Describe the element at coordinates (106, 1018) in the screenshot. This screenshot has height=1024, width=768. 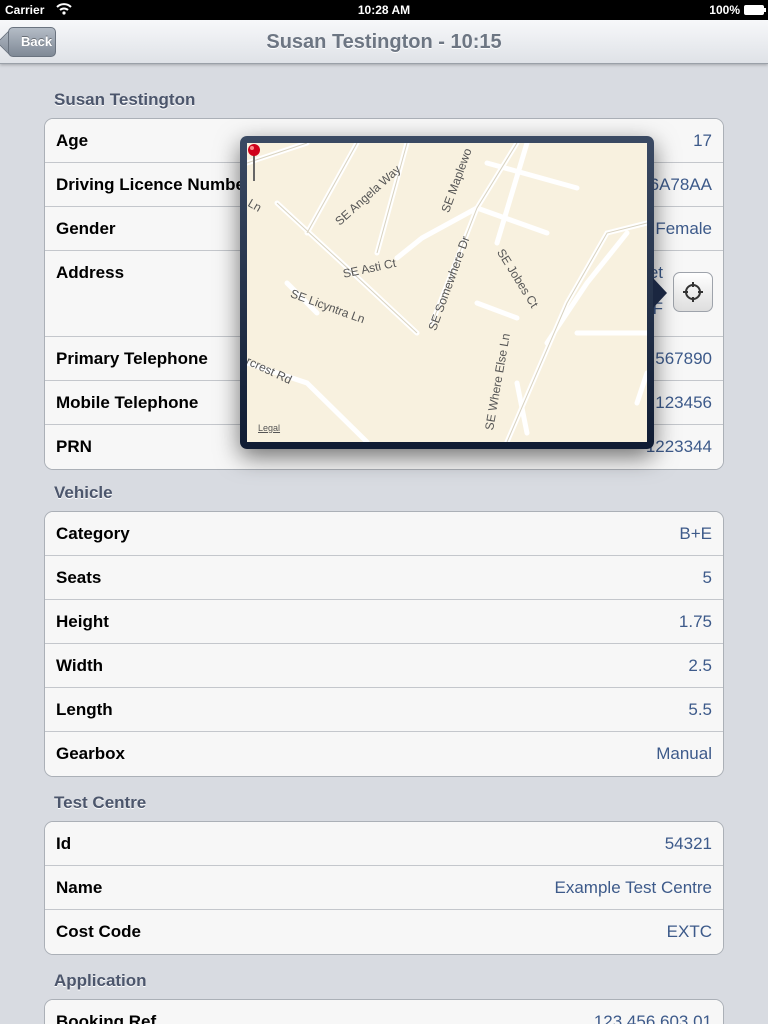
I see `row-label: Booking Ref` at that location.